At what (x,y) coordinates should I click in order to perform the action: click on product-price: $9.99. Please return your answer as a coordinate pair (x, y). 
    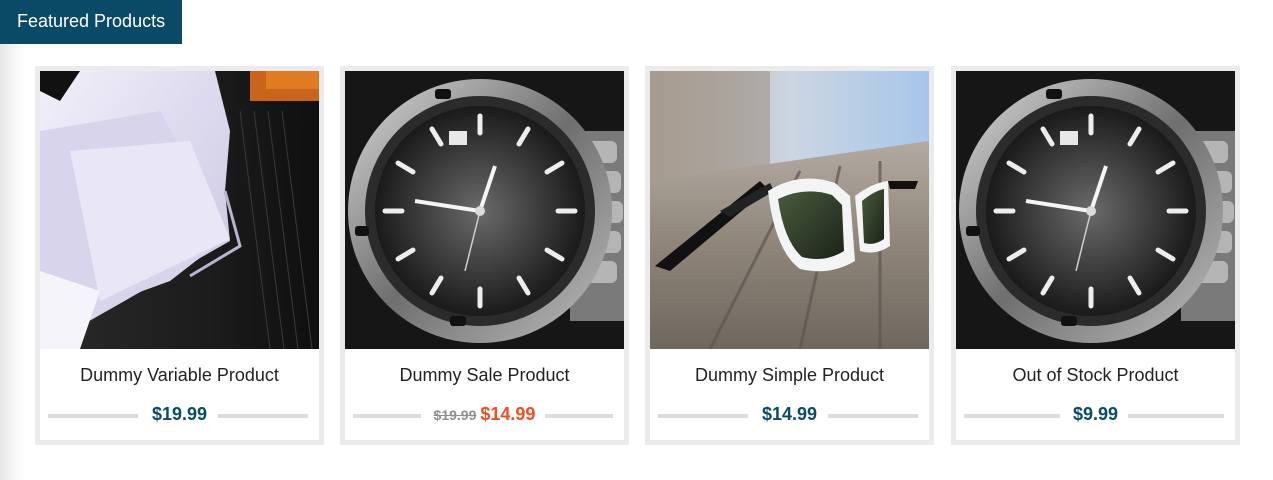
    Looking at the image, I should click on (1095, 414).